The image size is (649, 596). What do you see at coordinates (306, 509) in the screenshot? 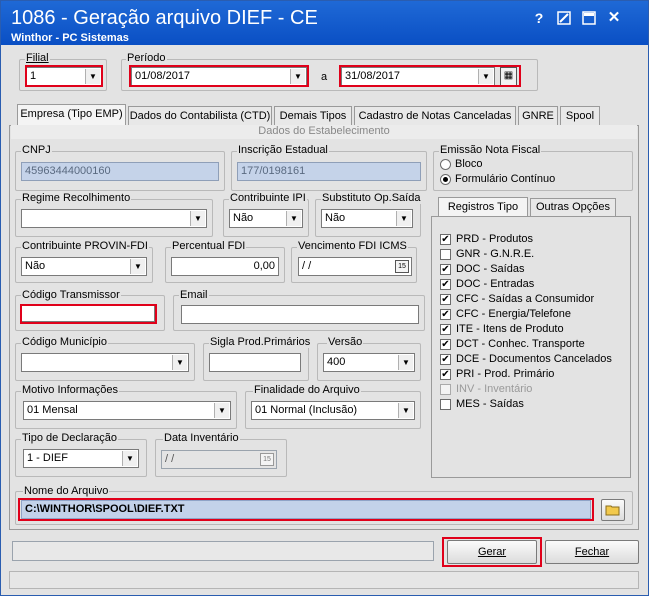
I see `highlight-nome-arquivo` at bounding box center [306, 509].